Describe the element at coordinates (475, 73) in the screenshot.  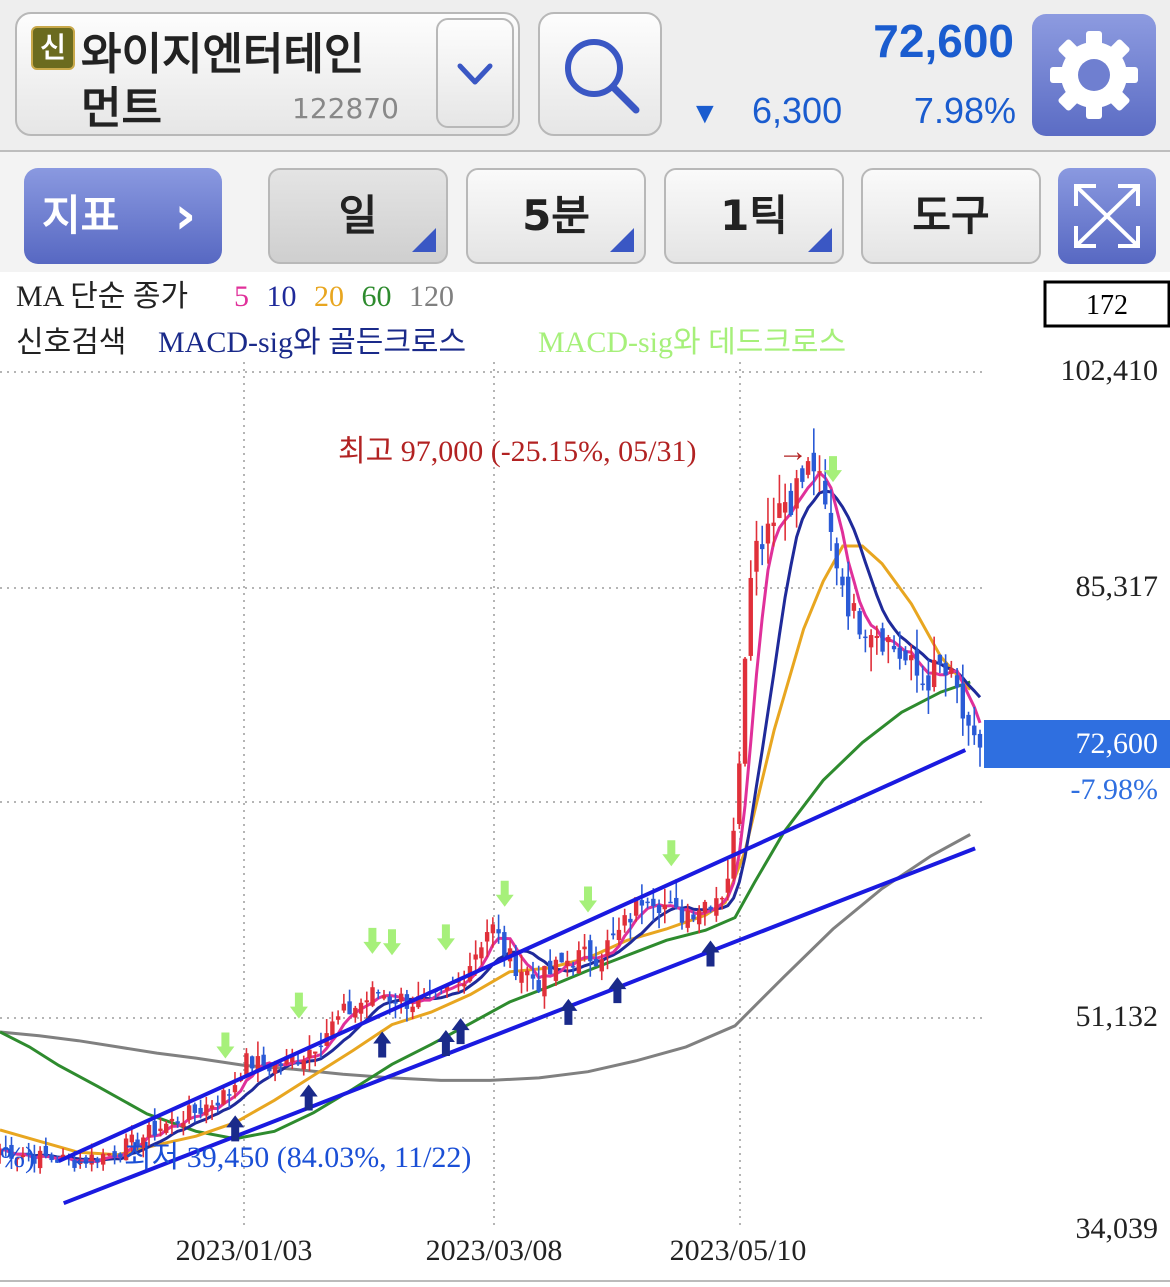
I see `stock-dropdown-button` at that location.